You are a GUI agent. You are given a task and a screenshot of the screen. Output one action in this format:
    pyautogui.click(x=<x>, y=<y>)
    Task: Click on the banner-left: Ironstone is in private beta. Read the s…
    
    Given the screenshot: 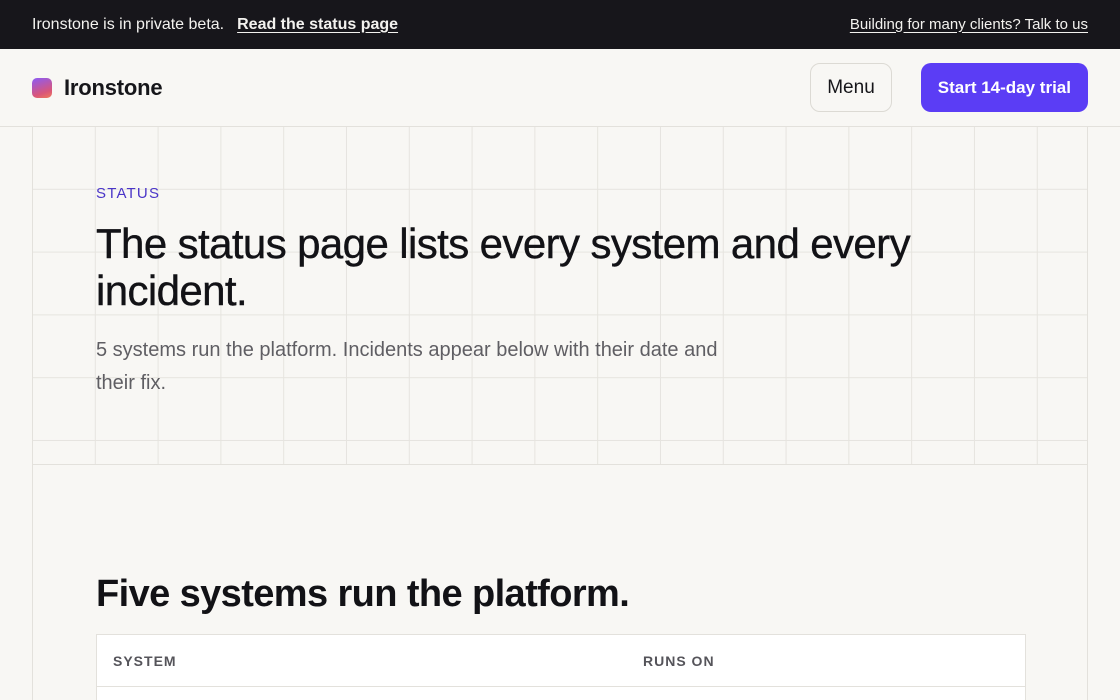 What is the action you would take?
    pyautogui.click(x=215, y=25)
    